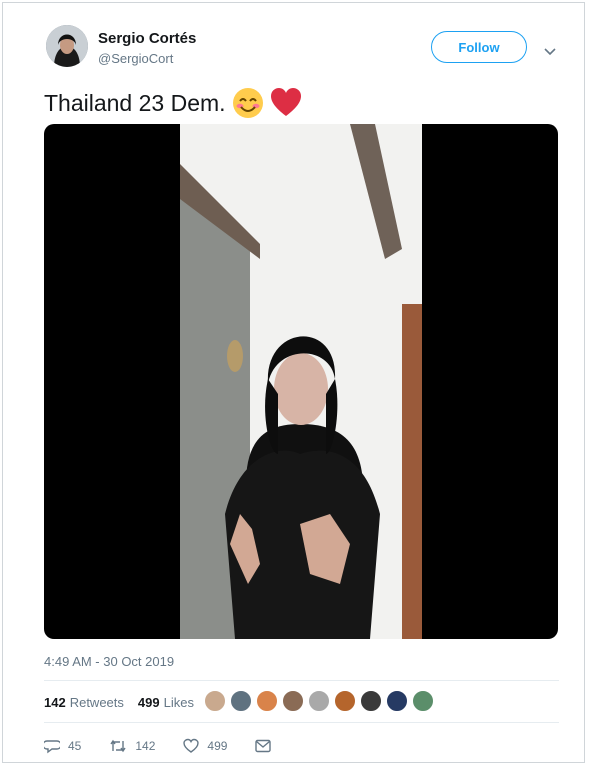 This screenshot has width=589, height=767. What do you see at coordinates (135, 58) in the screenshot?
I see `user-handle: @SergioCort` at bounding box center [135, 58].